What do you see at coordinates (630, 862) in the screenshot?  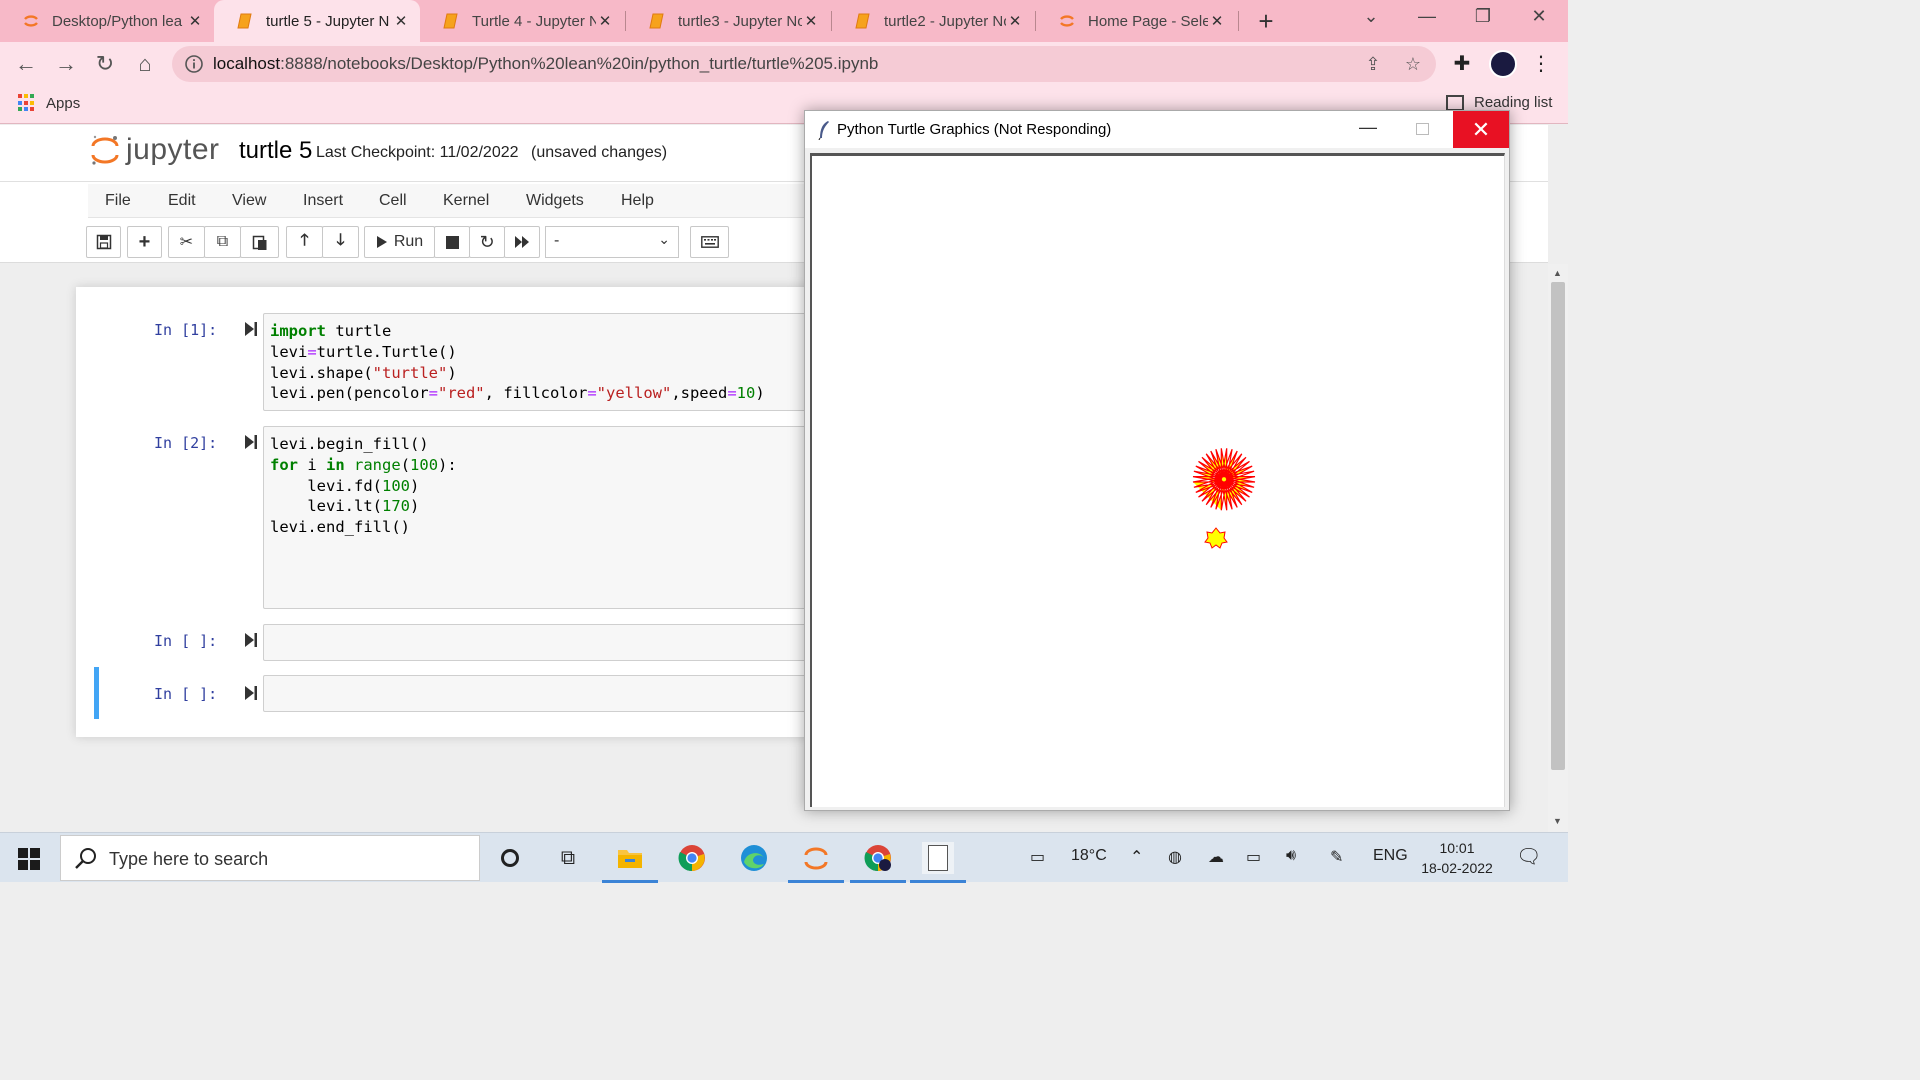 I see `file-explorer-icon` at bounding box center [630, 862].